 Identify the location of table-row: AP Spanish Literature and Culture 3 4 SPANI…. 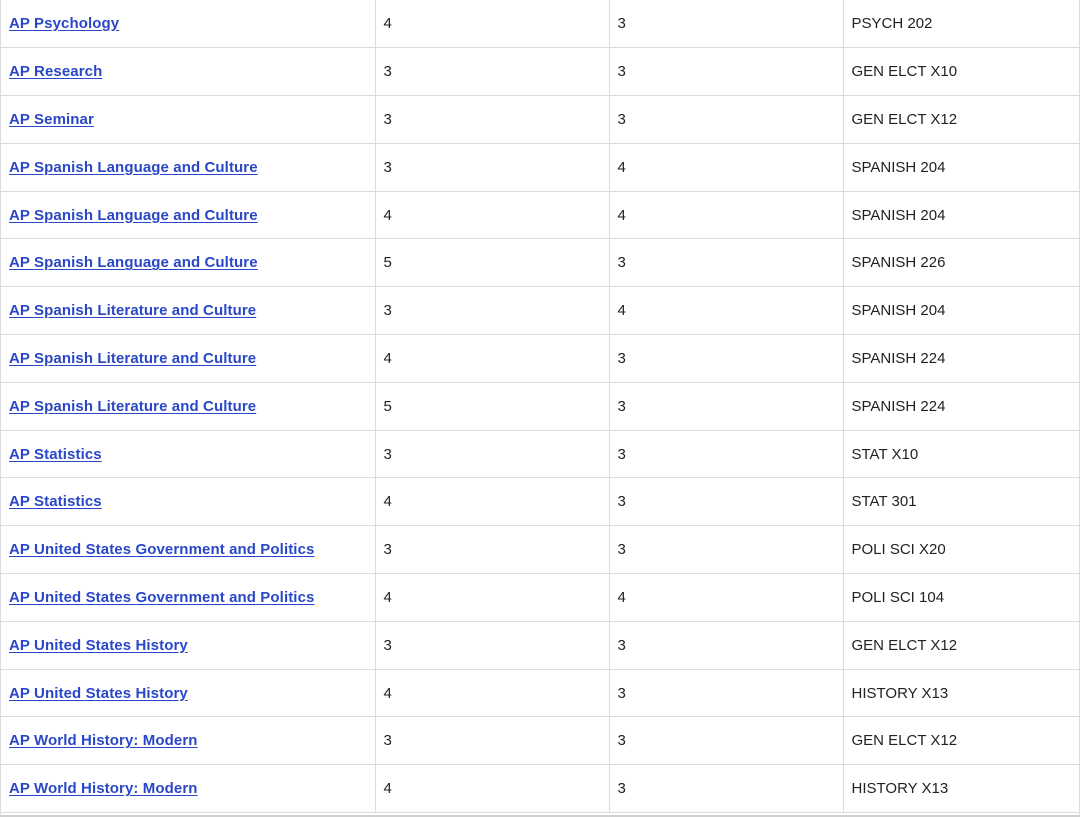
(540, 311).